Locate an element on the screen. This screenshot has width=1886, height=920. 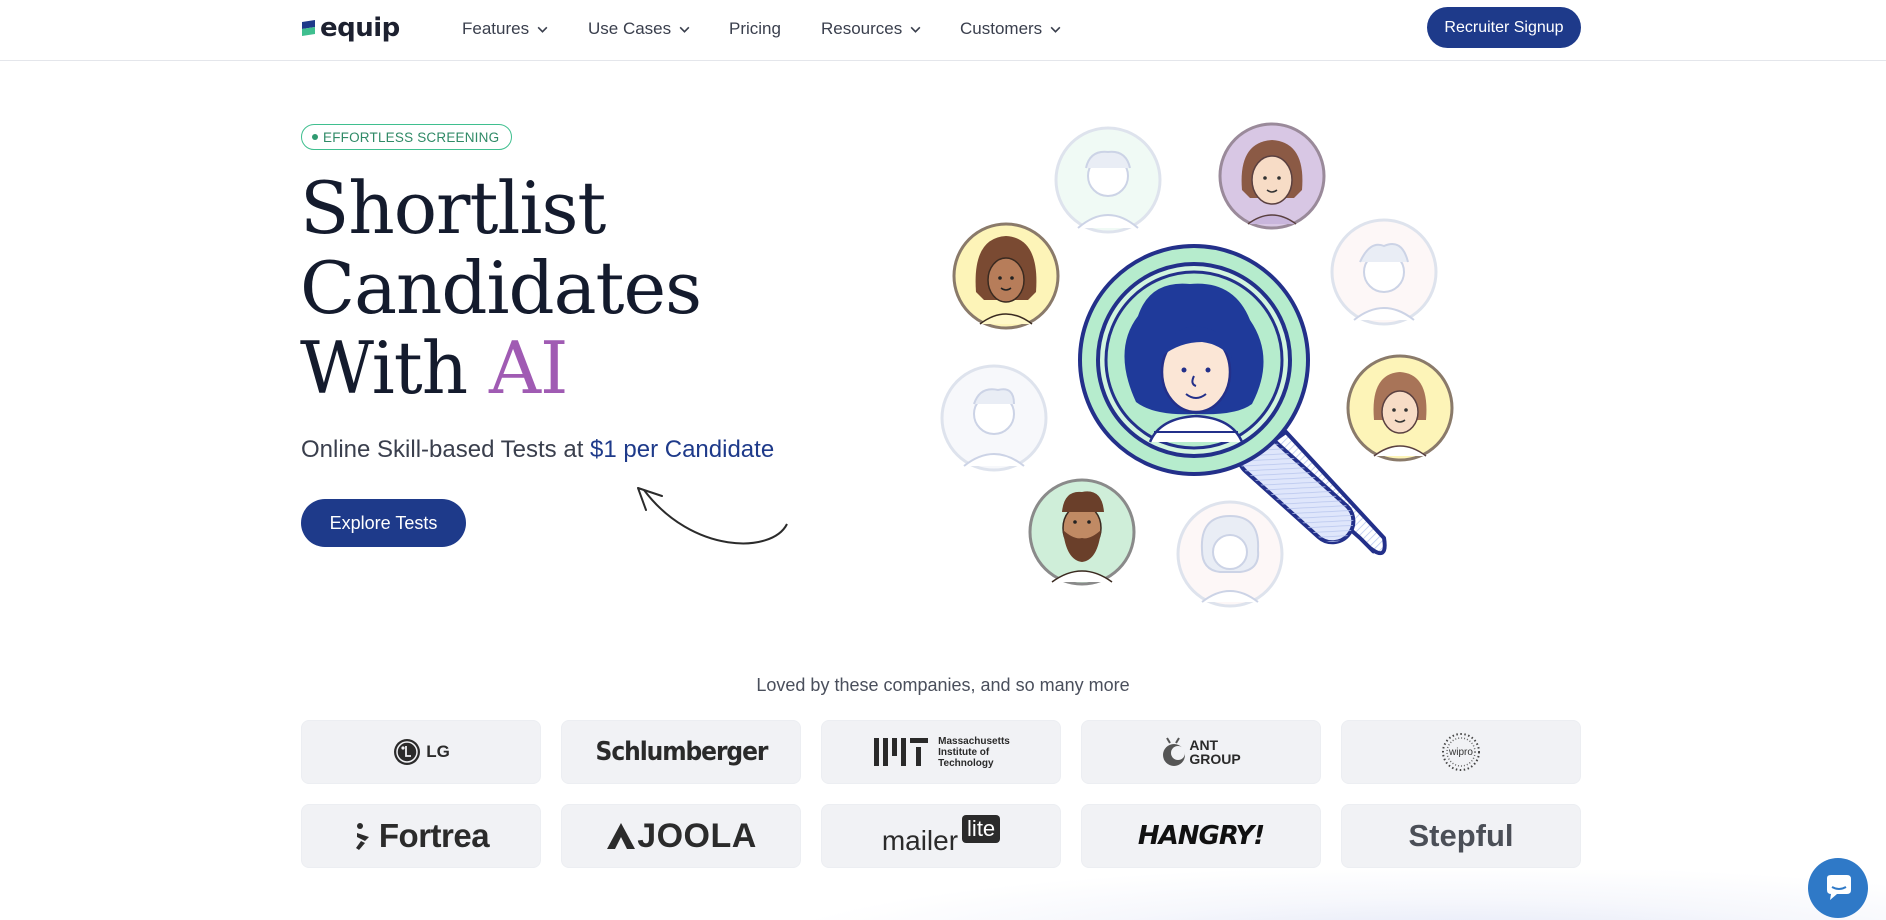
logo-hangry: HANGRY! is located at coordinates (1201, 836).